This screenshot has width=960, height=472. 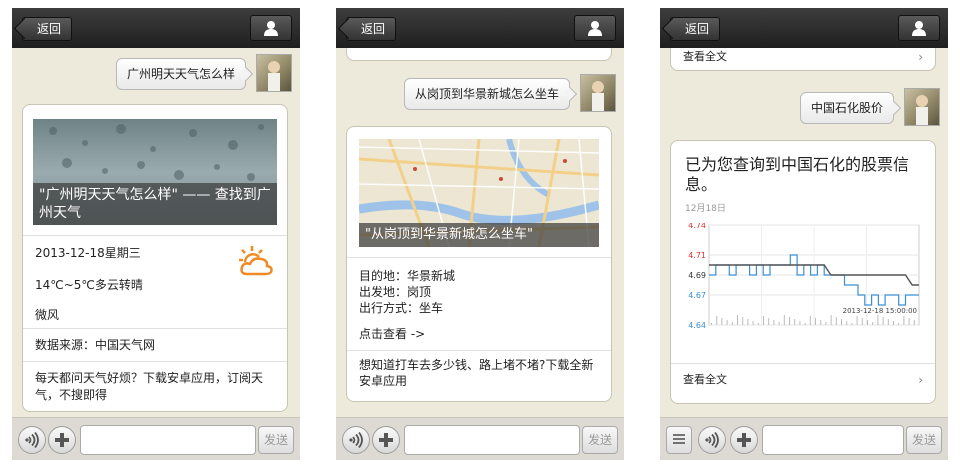 I want to click on previous-card-bottom, so click(x=479, y=54).